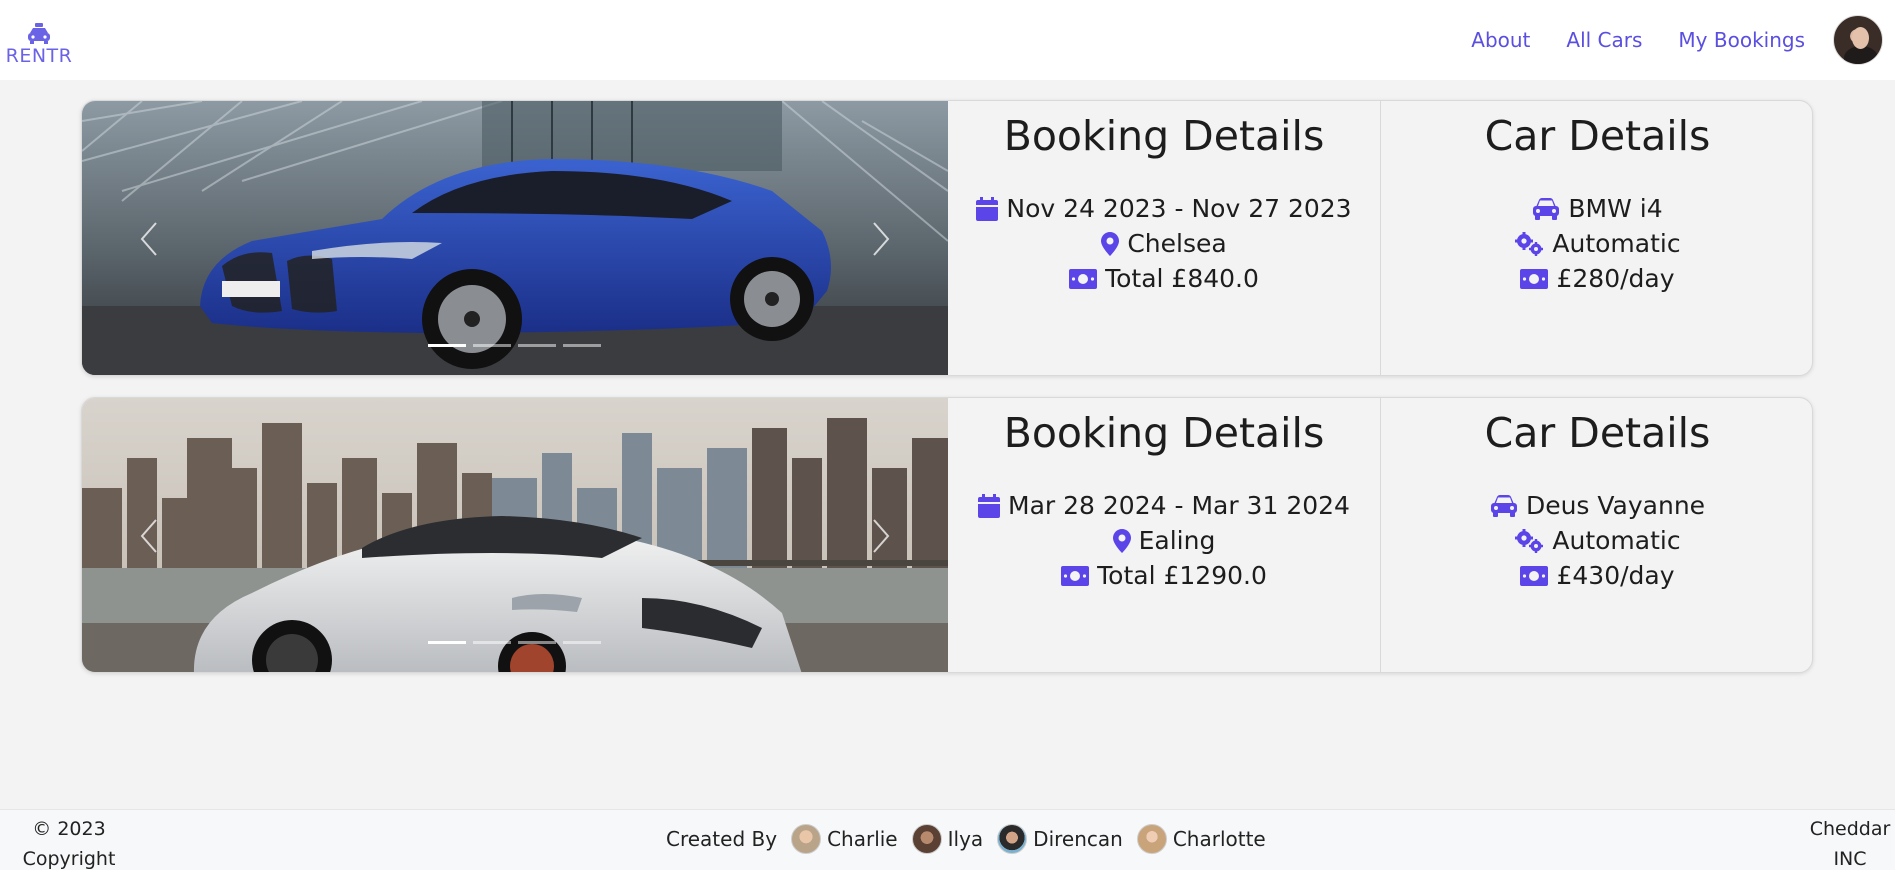 Image resolution: width=1895 pixels, height=870 pixels. I want to click on car-details-section: Car Details BMW i4 Automatic £280/day, so click(1596, 238).